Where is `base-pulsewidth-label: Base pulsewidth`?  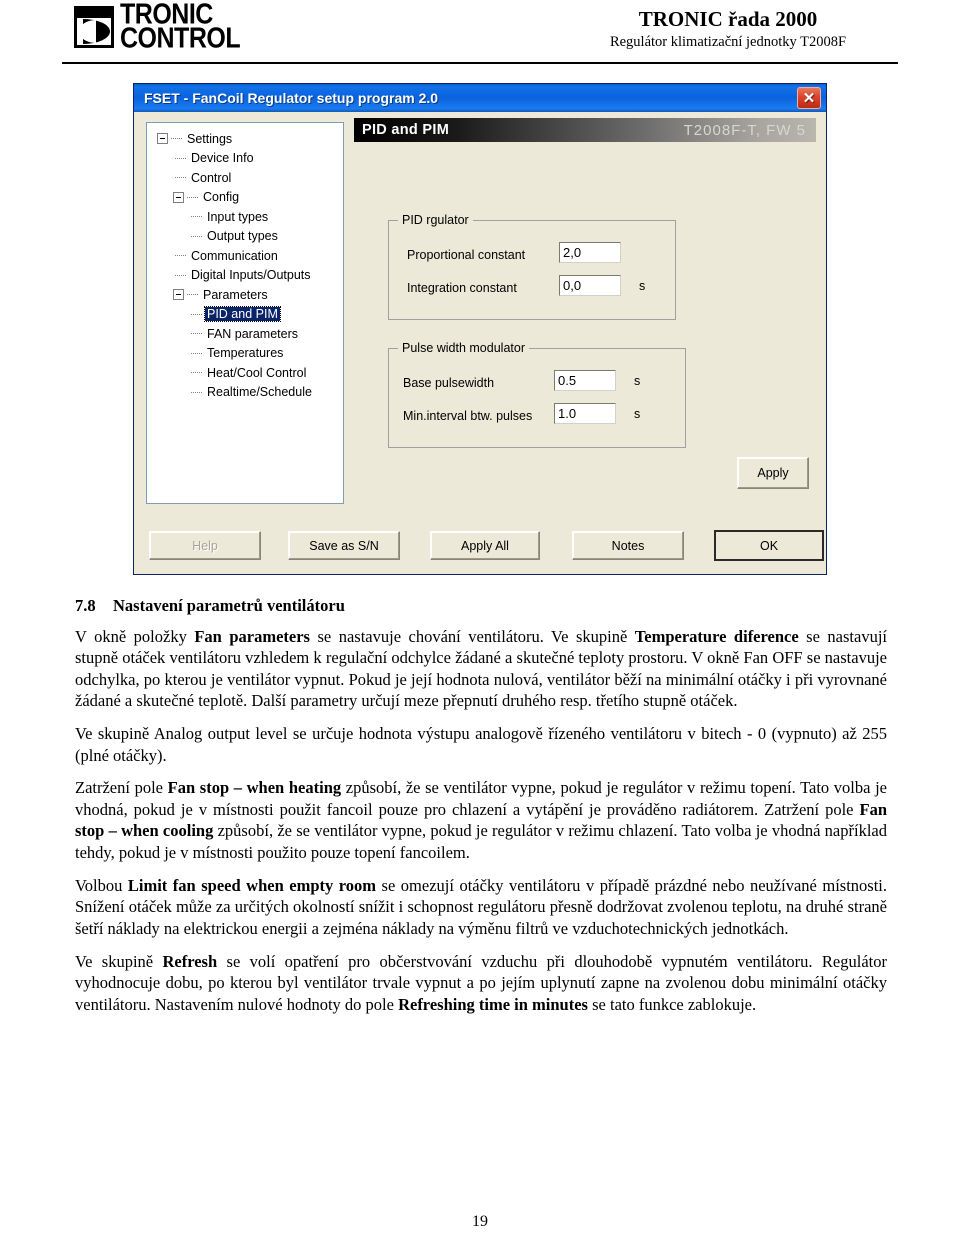 base-pulsewidth-label: Base pulsewidth is located at coordinates (449, 383).